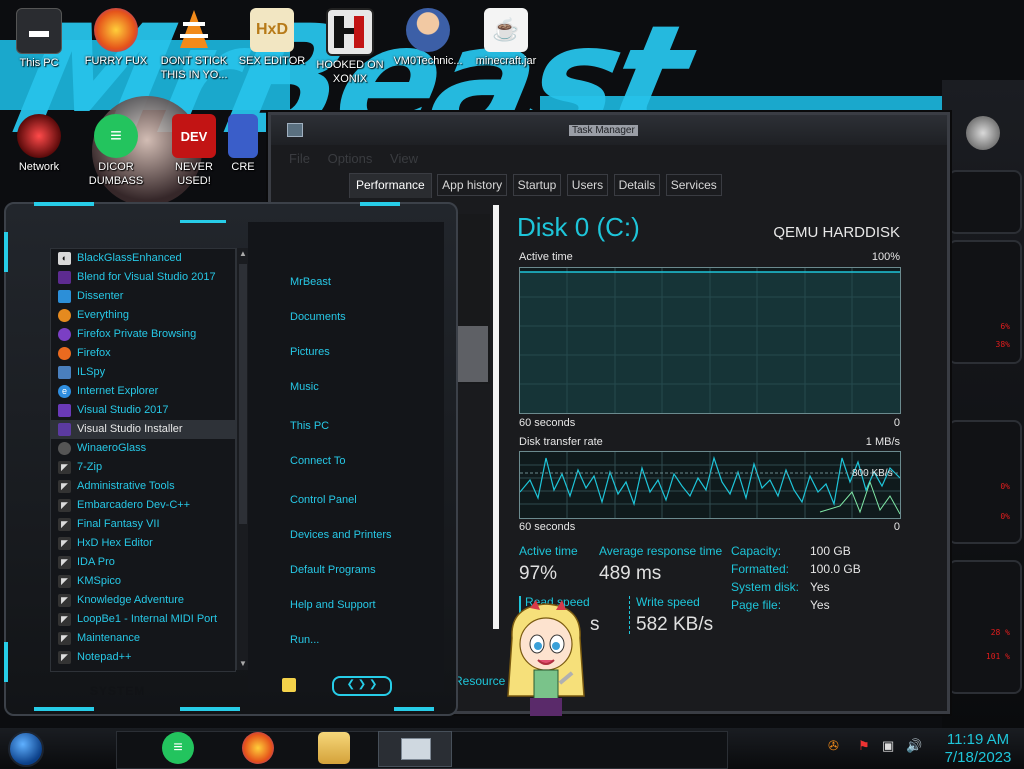 The image size is (1024, 769). What do you see at coordinates (333, 605) in the screenshot?
I see `place-help-support: Help and Support` at bounding box center [333, 605].